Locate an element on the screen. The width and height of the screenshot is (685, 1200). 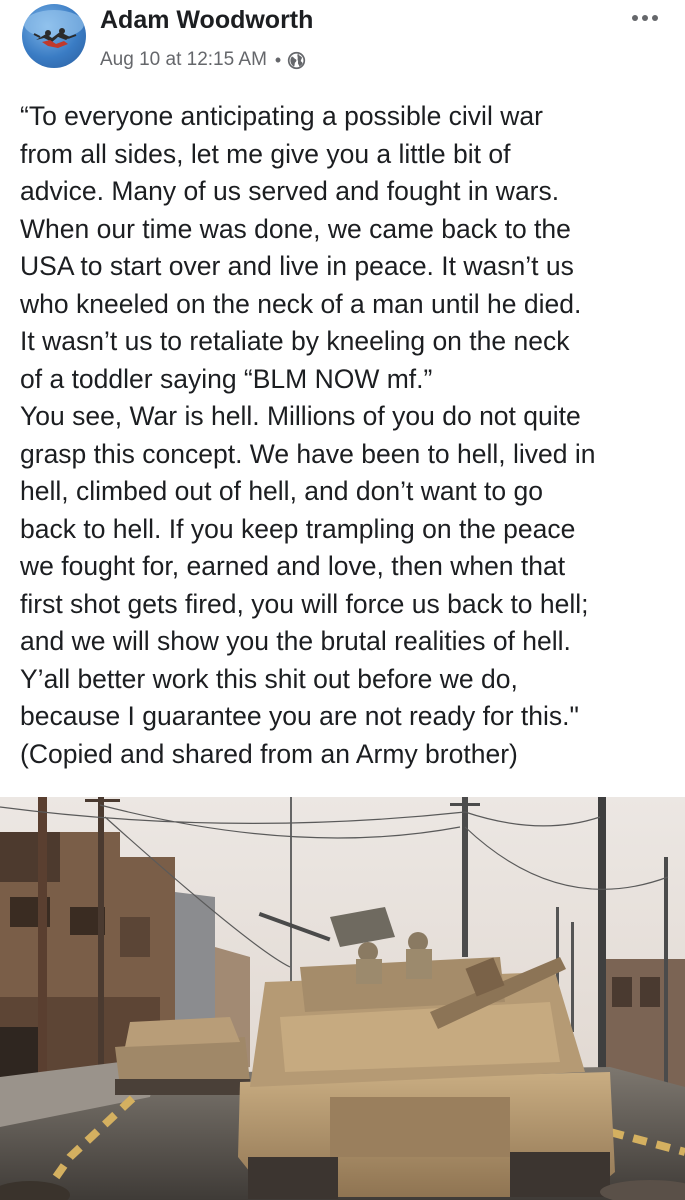
post-meta: Aug 10 at 12:15 AM • is located at coordinates (203, 60).